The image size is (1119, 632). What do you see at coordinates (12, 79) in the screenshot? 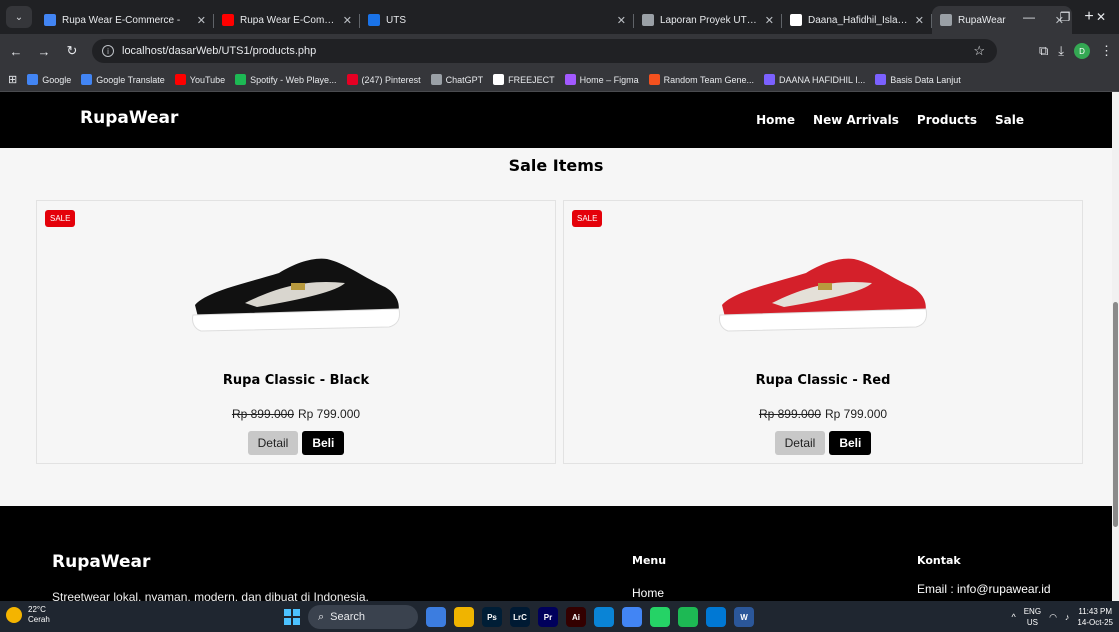
I see `apps-grid-icon: ⊞` at bounding box center [12, 79].